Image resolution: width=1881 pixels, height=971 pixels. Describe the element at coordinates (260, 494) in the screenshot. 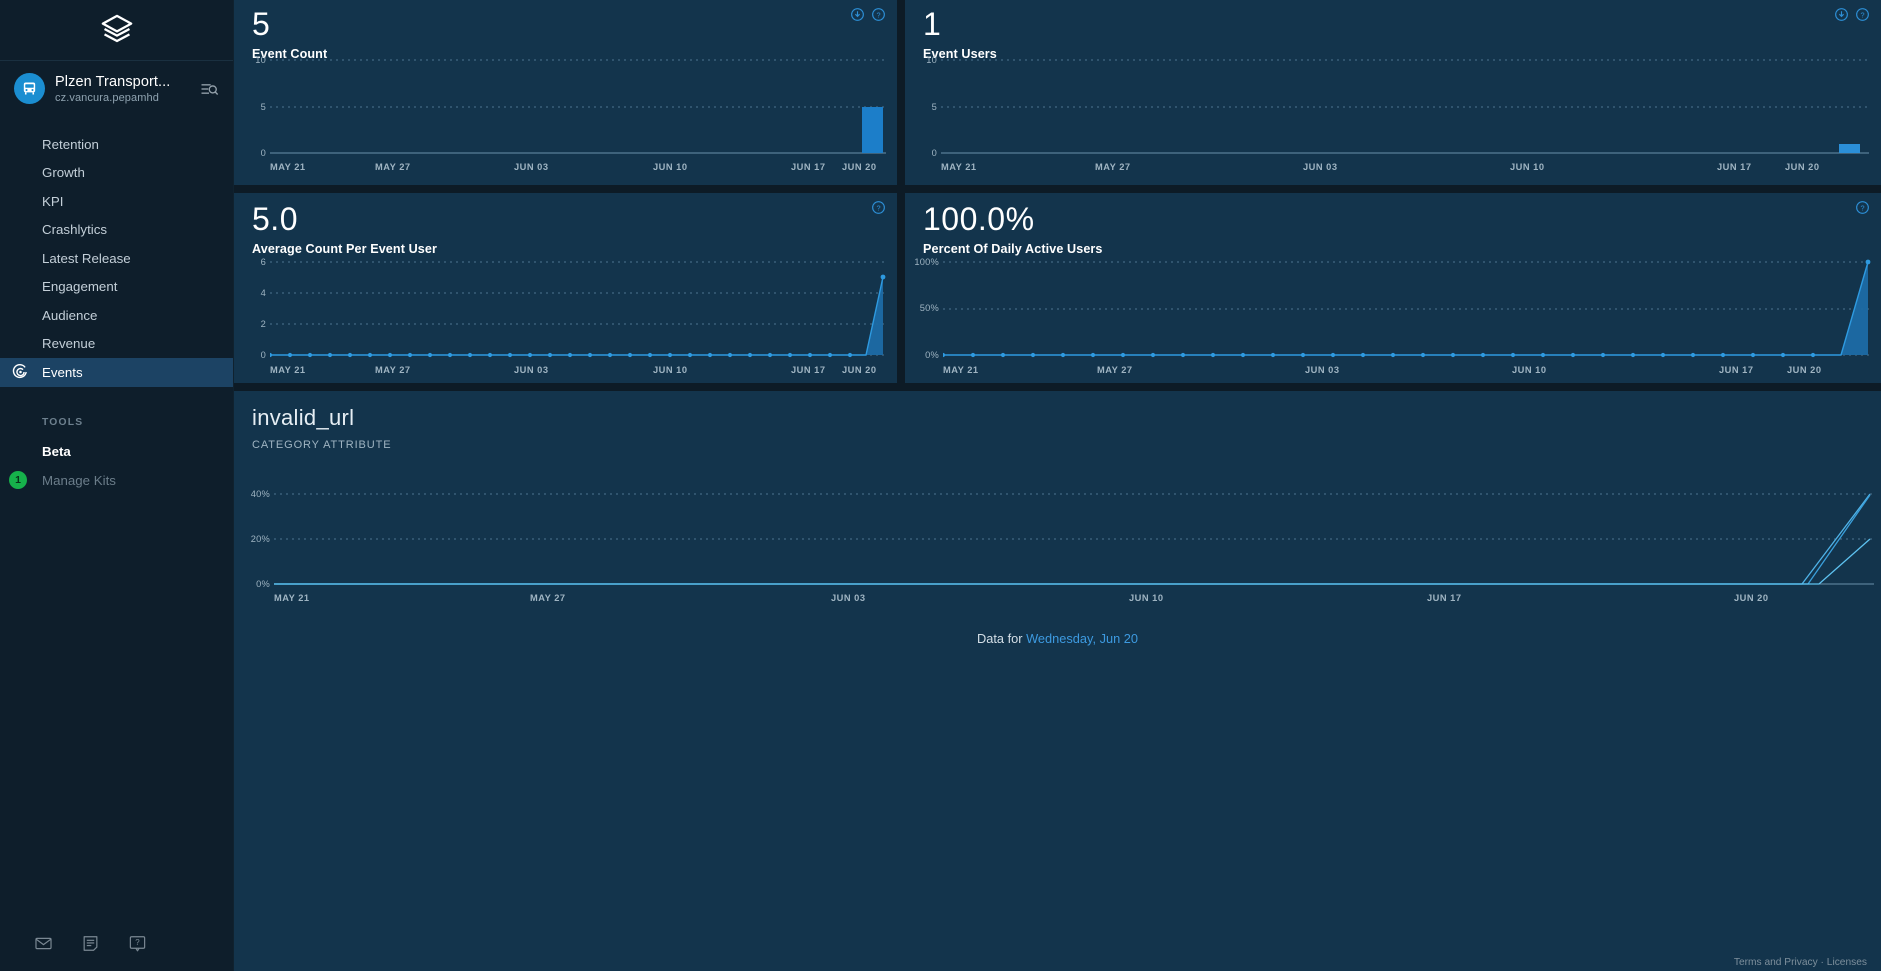

I see `y-tick: 40%` at that location.